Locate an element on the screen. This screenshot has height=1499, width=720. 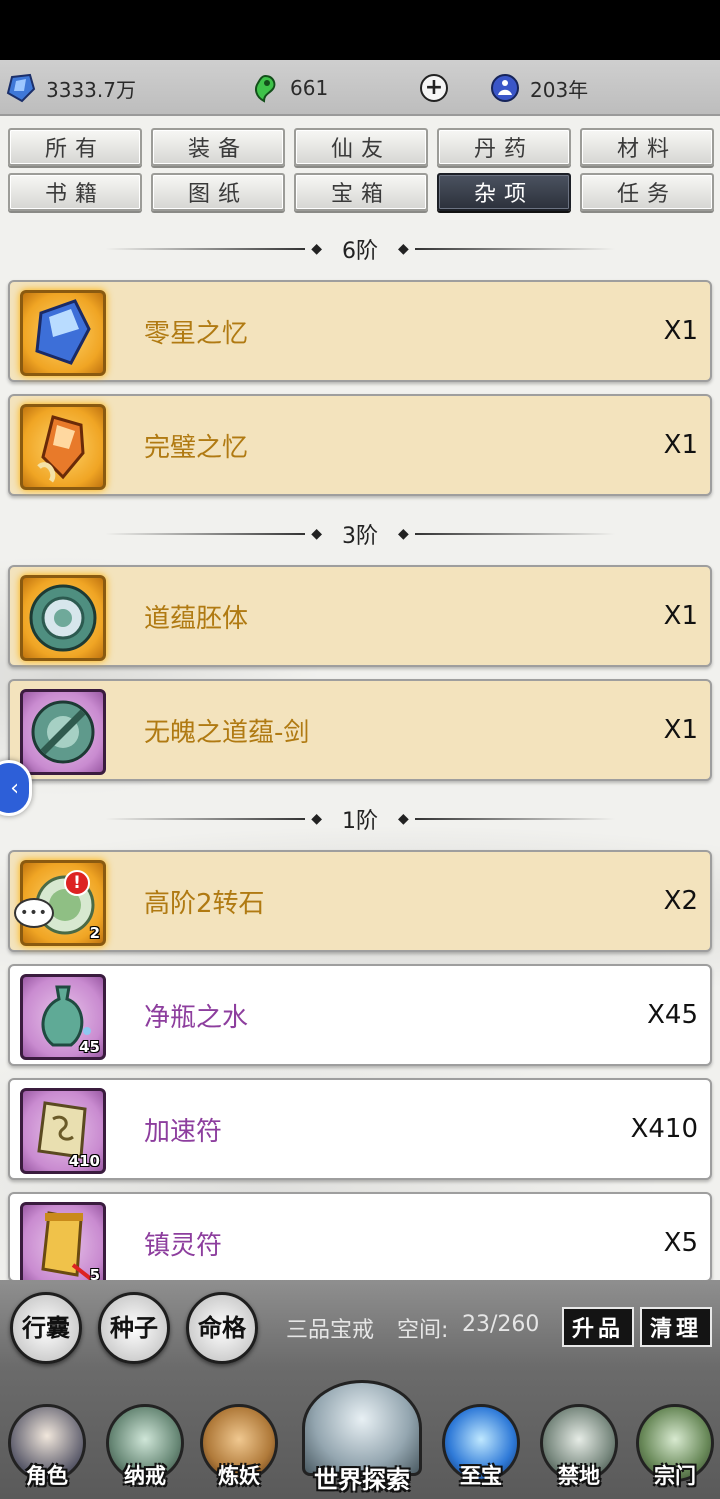
nav-character: 角色 is located at coordinates (47, 1447).